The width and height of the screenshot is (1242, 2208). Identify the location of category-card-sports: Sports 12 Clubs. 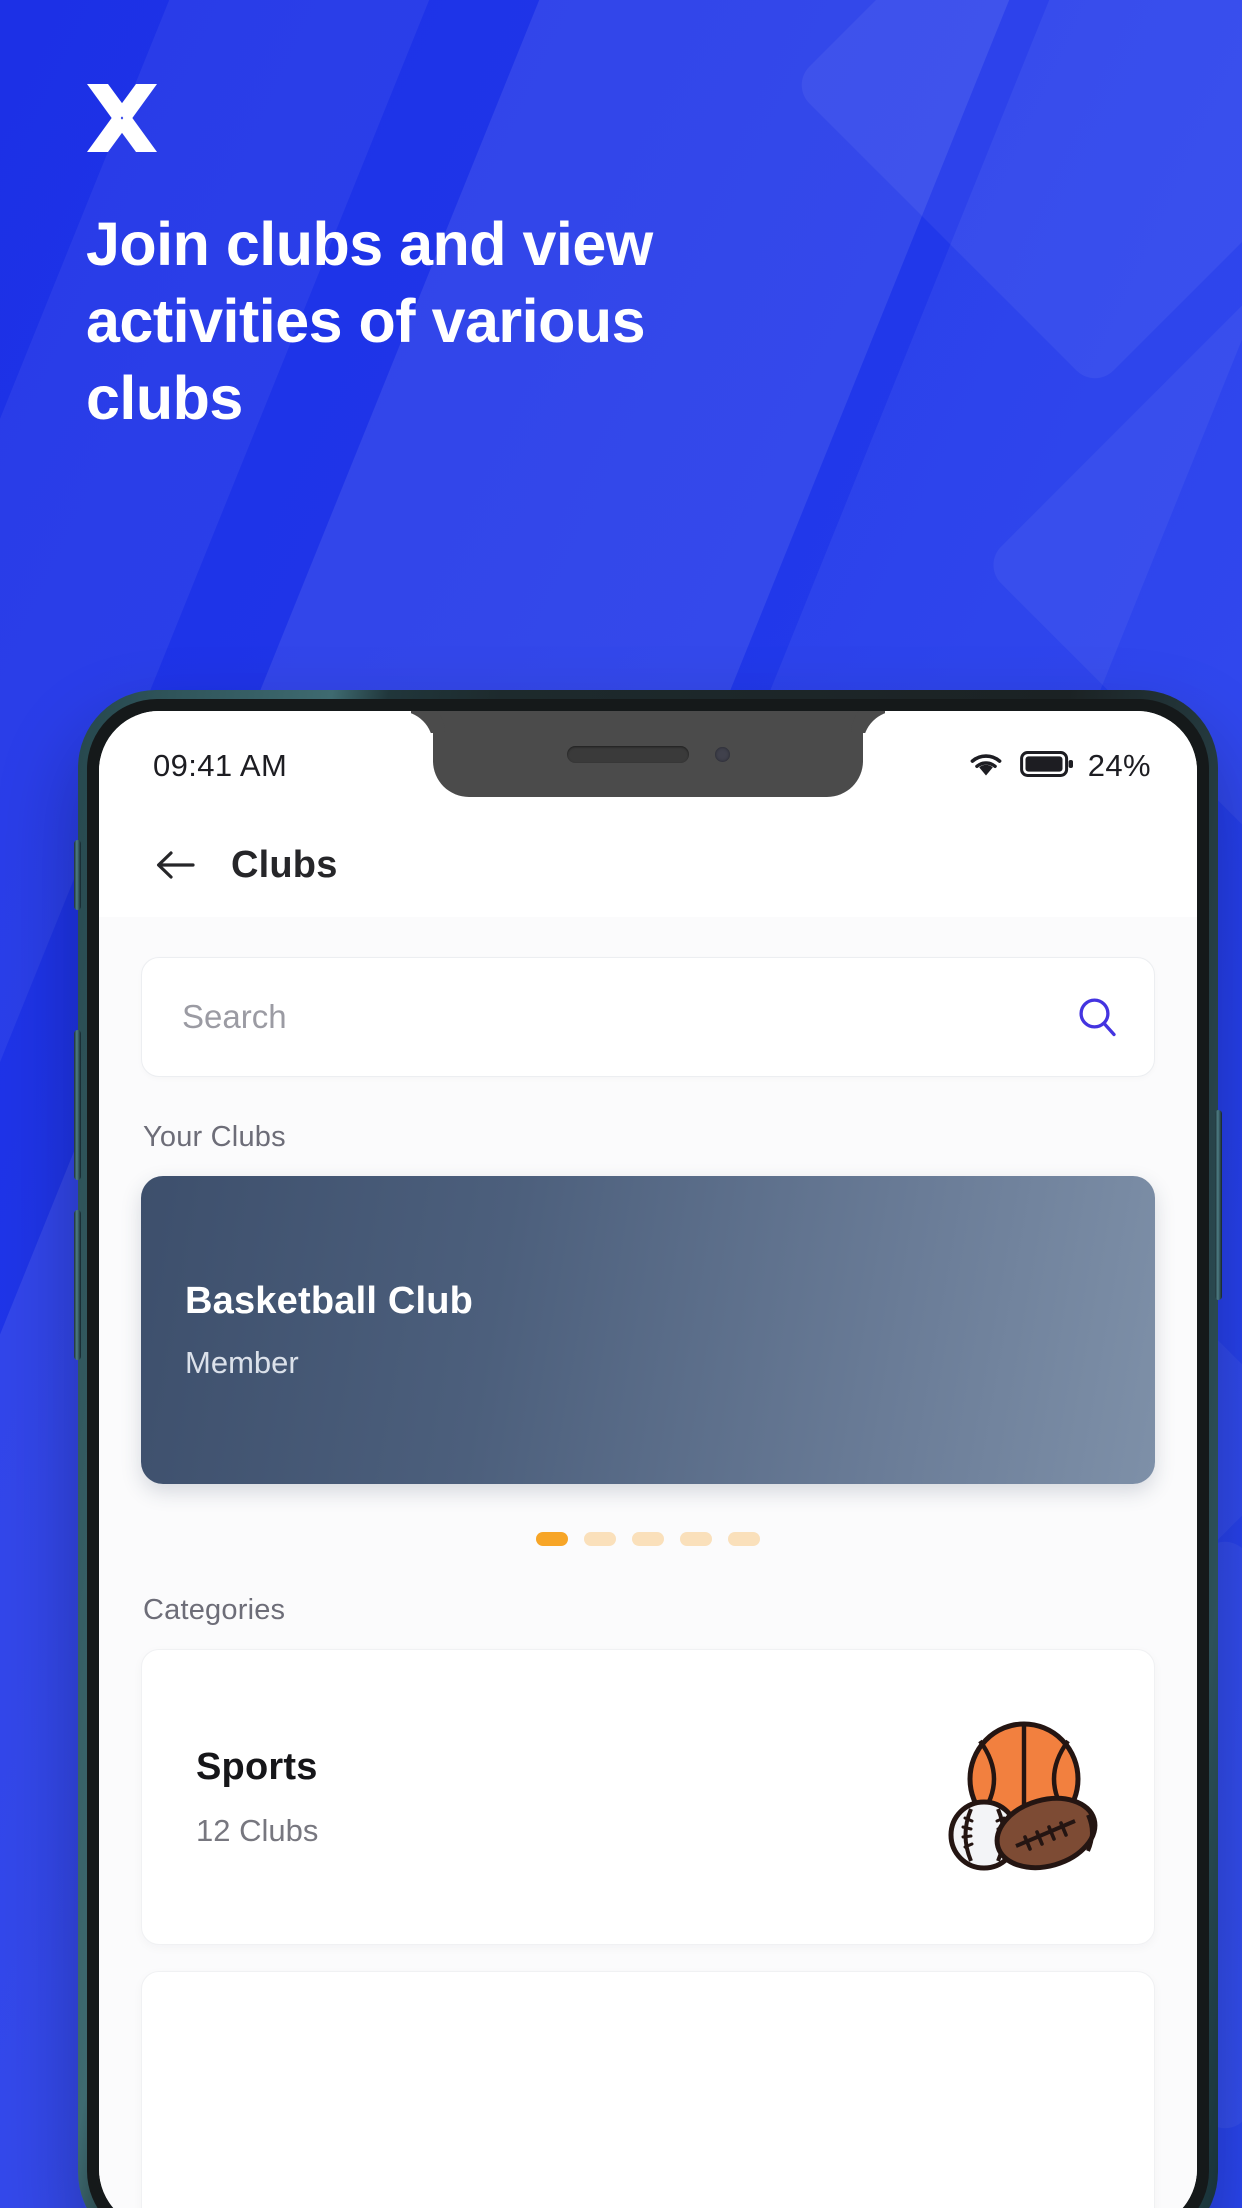
(648, 1797).